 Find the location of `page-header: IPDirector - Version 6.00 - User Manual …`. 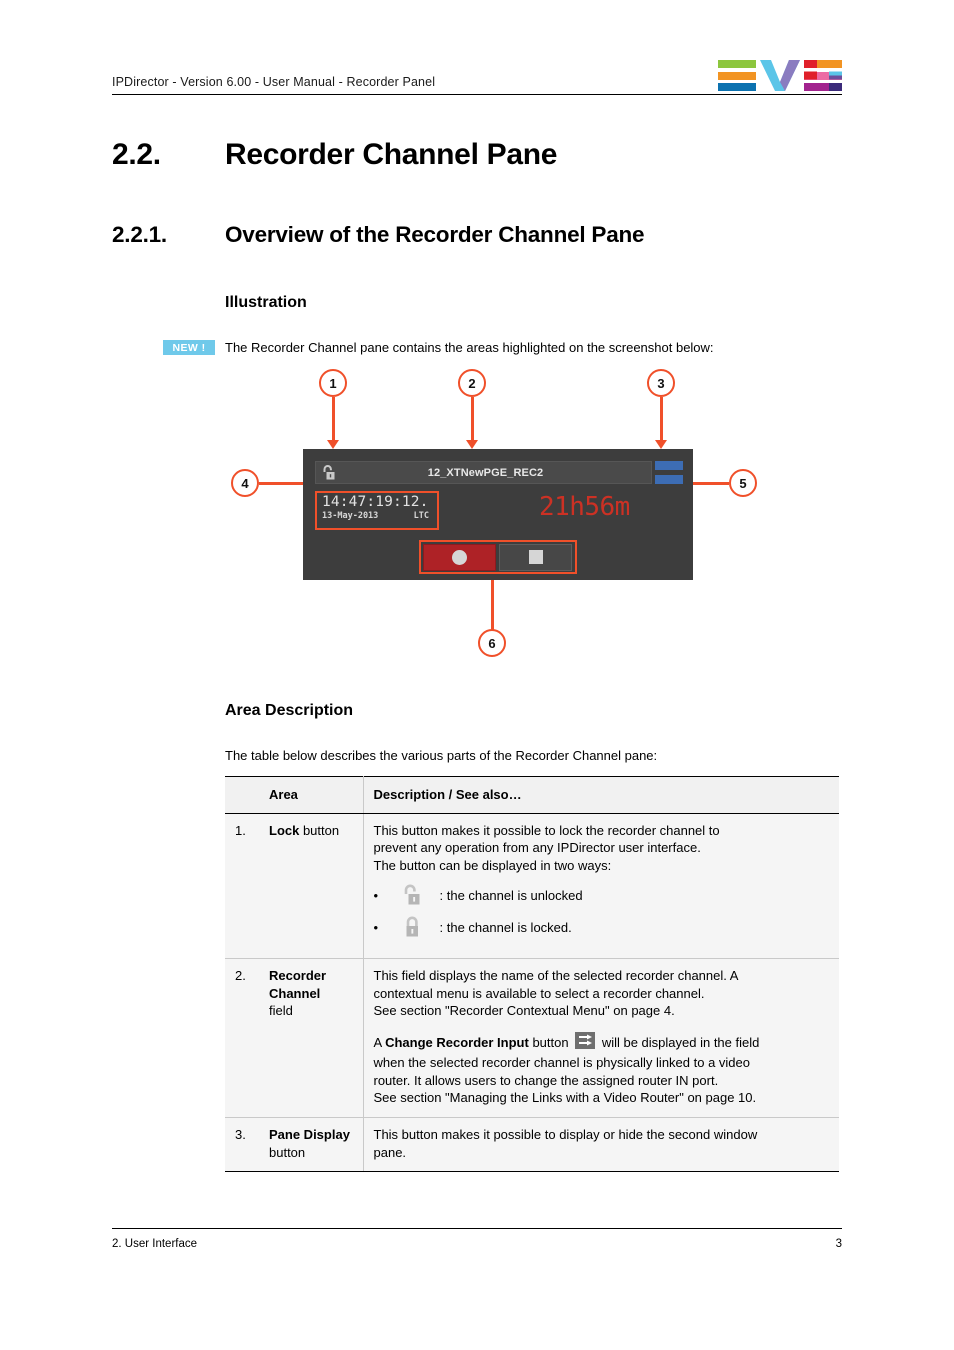

page-header: IPDirector - Version 6.00 - User Manual … is located at coordinates (477, 75).